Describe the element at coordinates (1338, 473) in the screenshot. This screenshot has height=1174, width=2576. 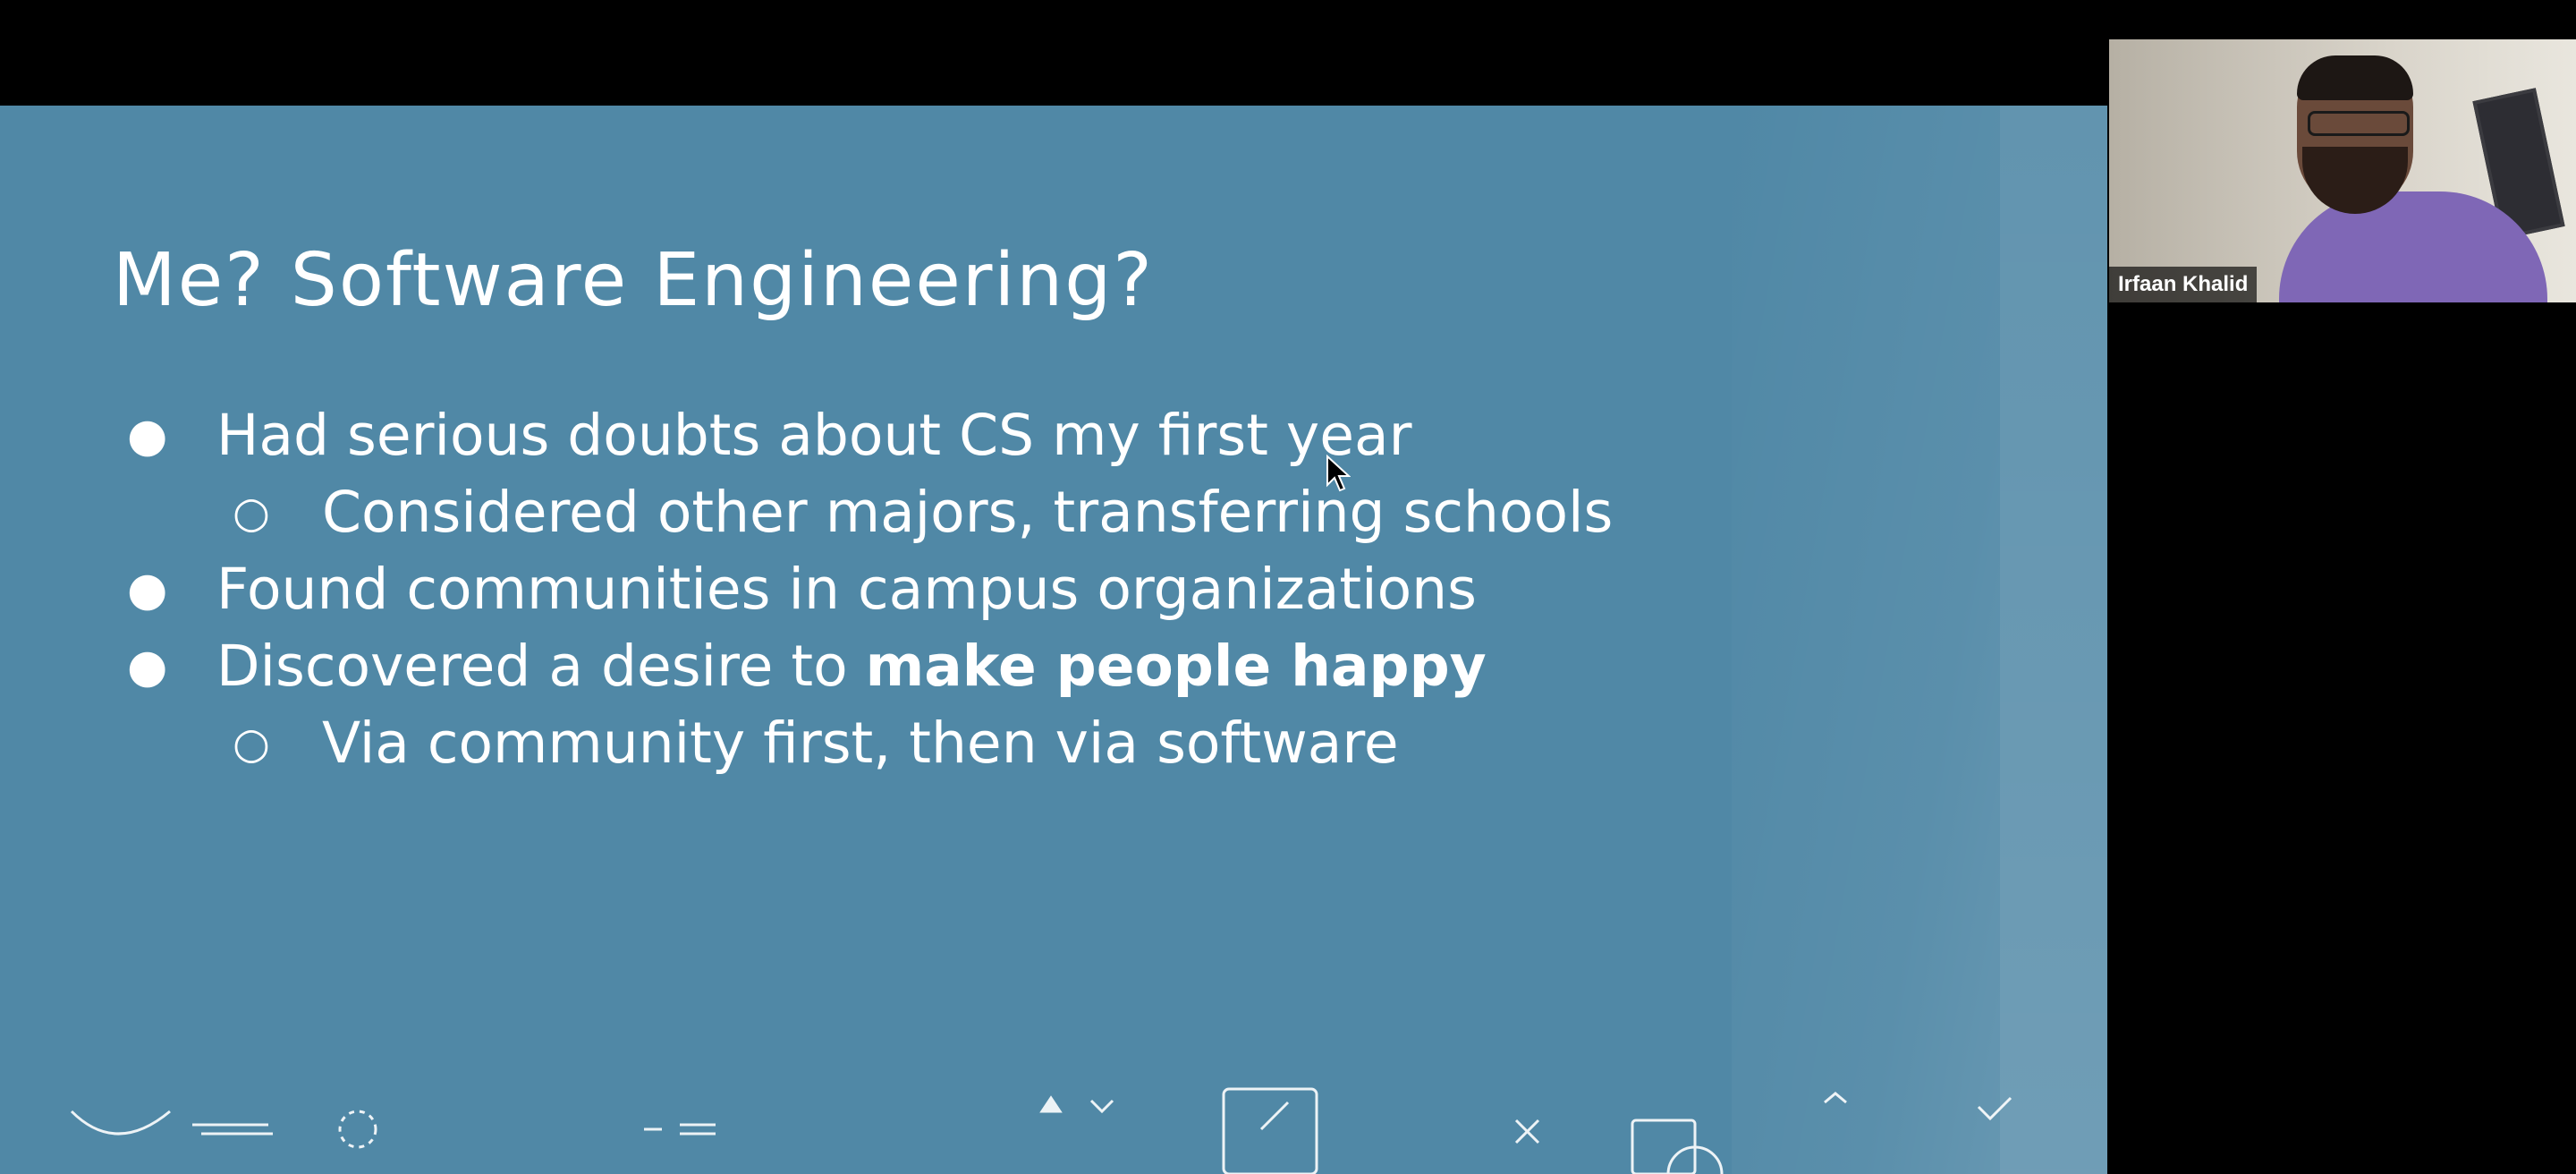
I see `mouse-cursor-icon` at that location.